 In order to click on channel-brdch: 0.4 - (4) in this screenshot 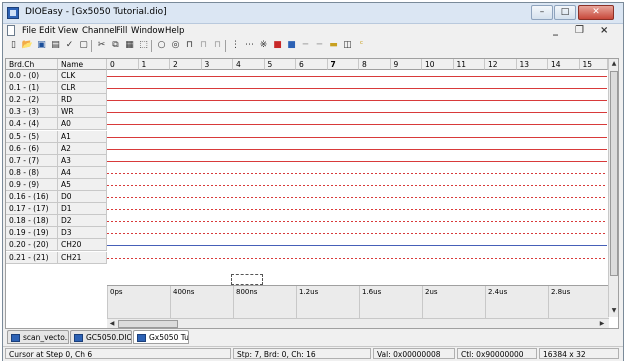, I will do `click(32, 124)`.